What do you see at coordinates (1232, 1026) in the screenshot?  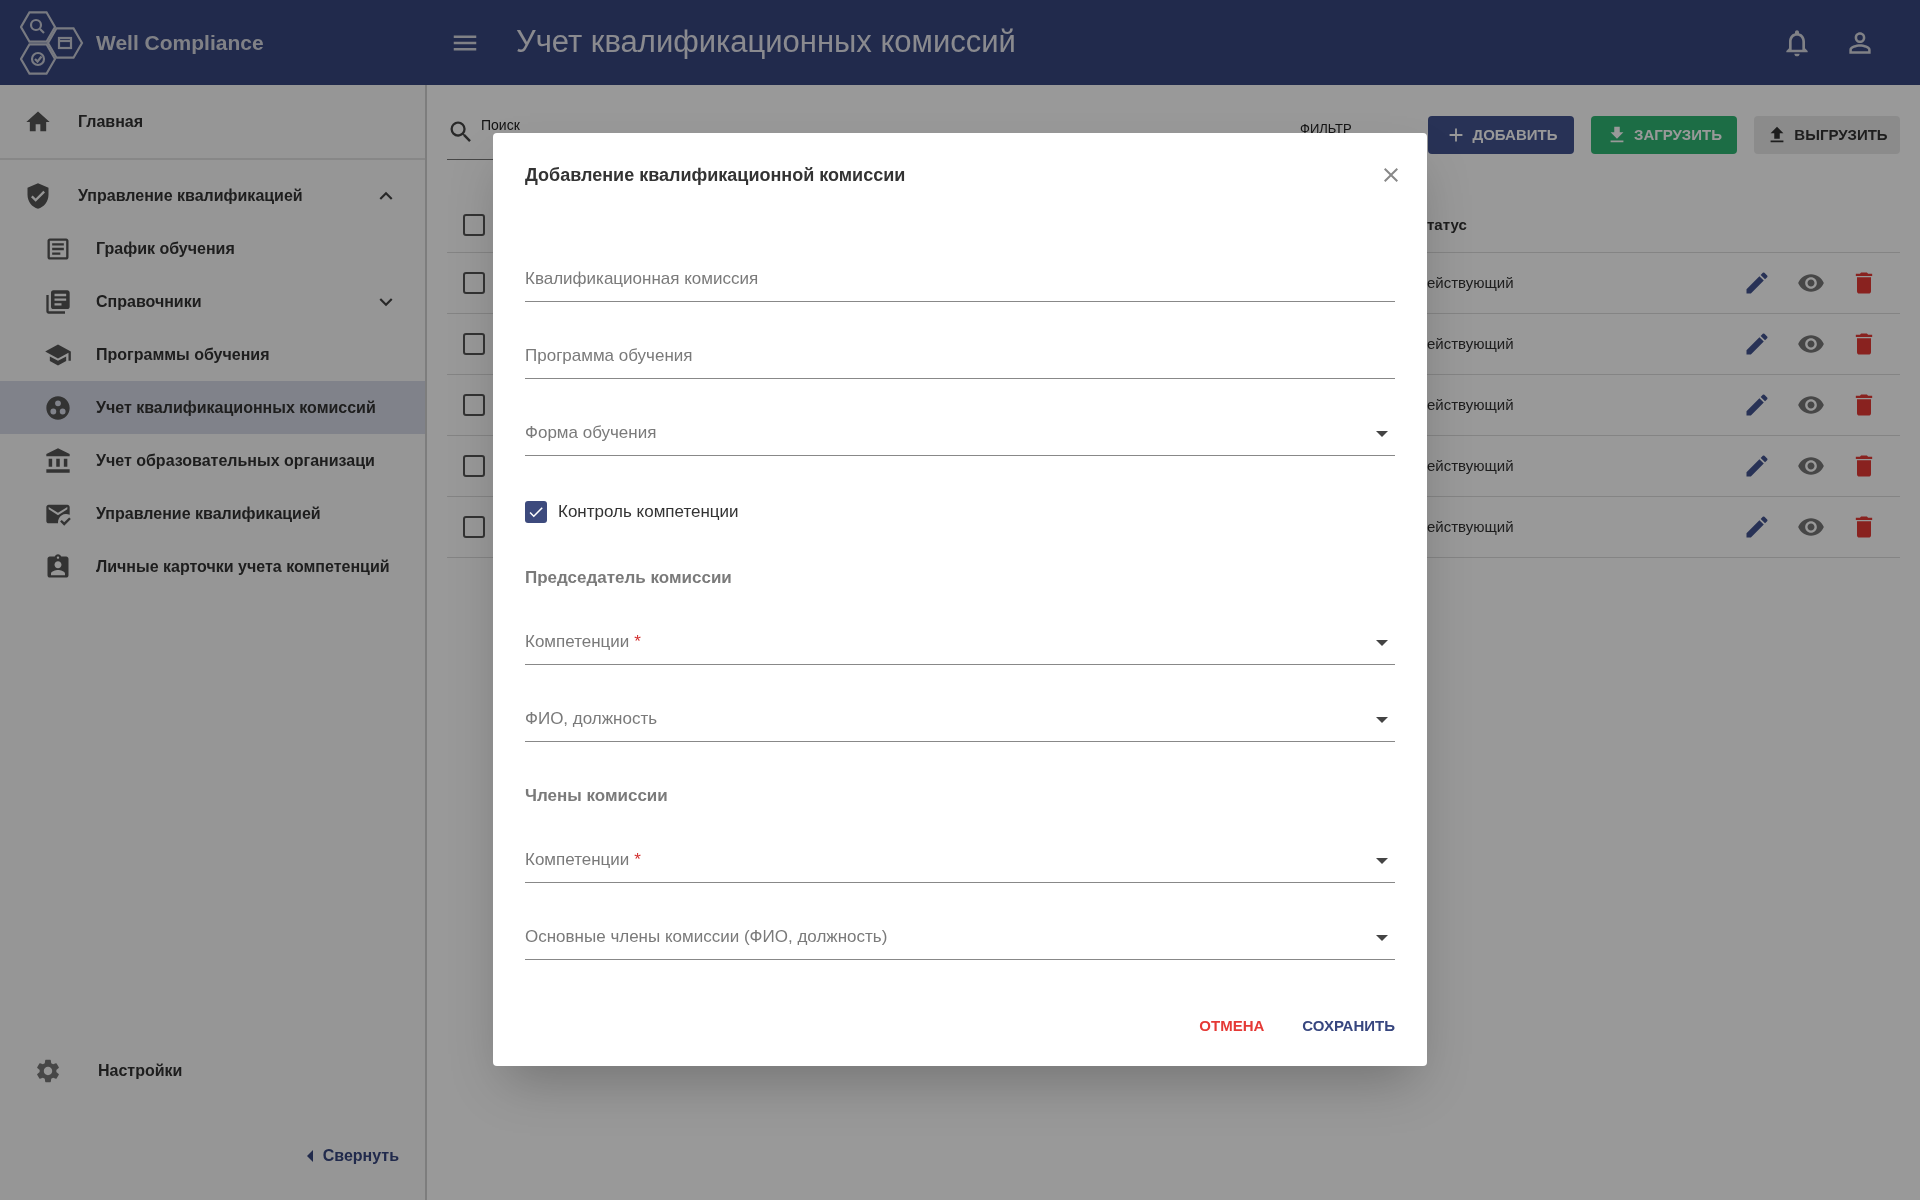 I see `cancel-button: ОТМЕНА` at bounding box center [1232, 1026].